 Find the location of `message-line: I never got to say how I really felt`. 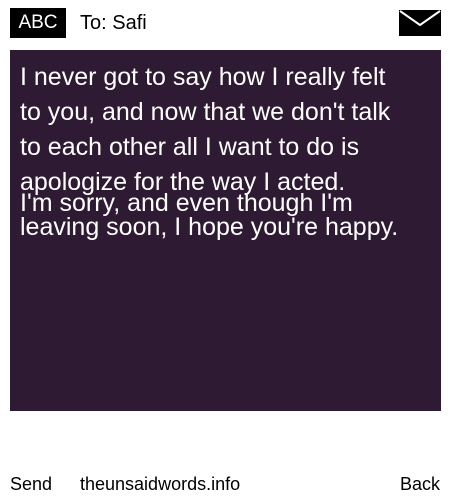

message-line: I never got to say how I really felt is located at coordinates (203, 77).